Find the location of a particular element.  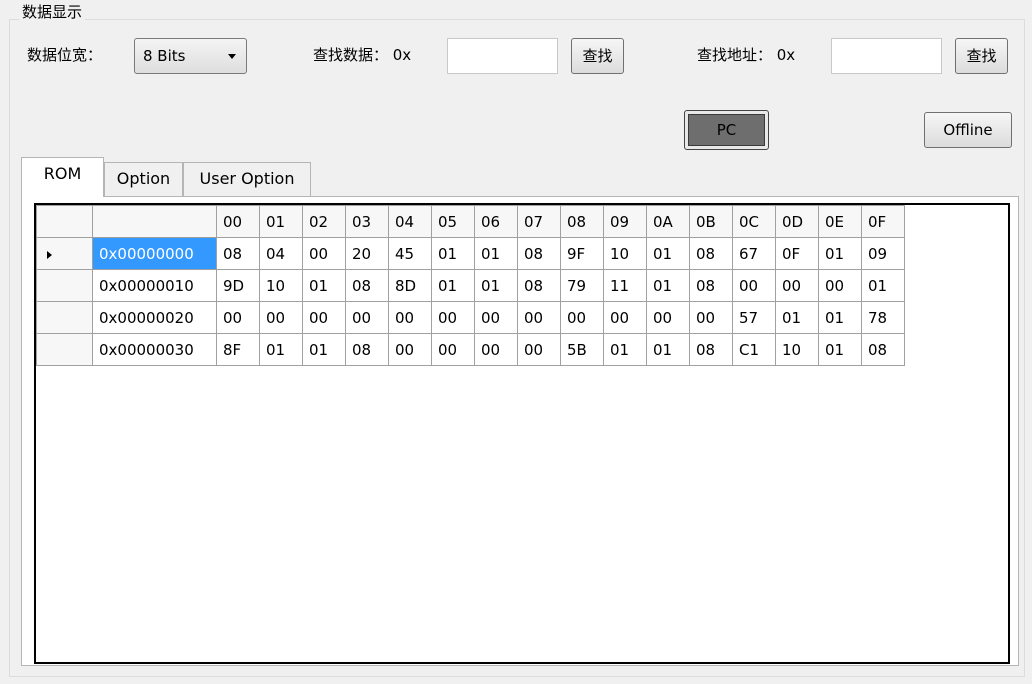

grid-corner-header is located at coordinates (64, 221).